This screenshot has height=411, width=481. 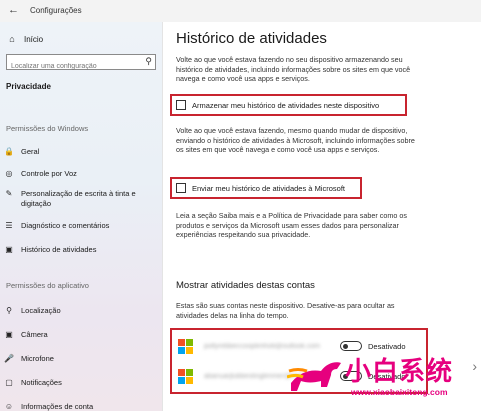 I want to click on page-title: Histórico de atividades, so click(x=251, y=38).